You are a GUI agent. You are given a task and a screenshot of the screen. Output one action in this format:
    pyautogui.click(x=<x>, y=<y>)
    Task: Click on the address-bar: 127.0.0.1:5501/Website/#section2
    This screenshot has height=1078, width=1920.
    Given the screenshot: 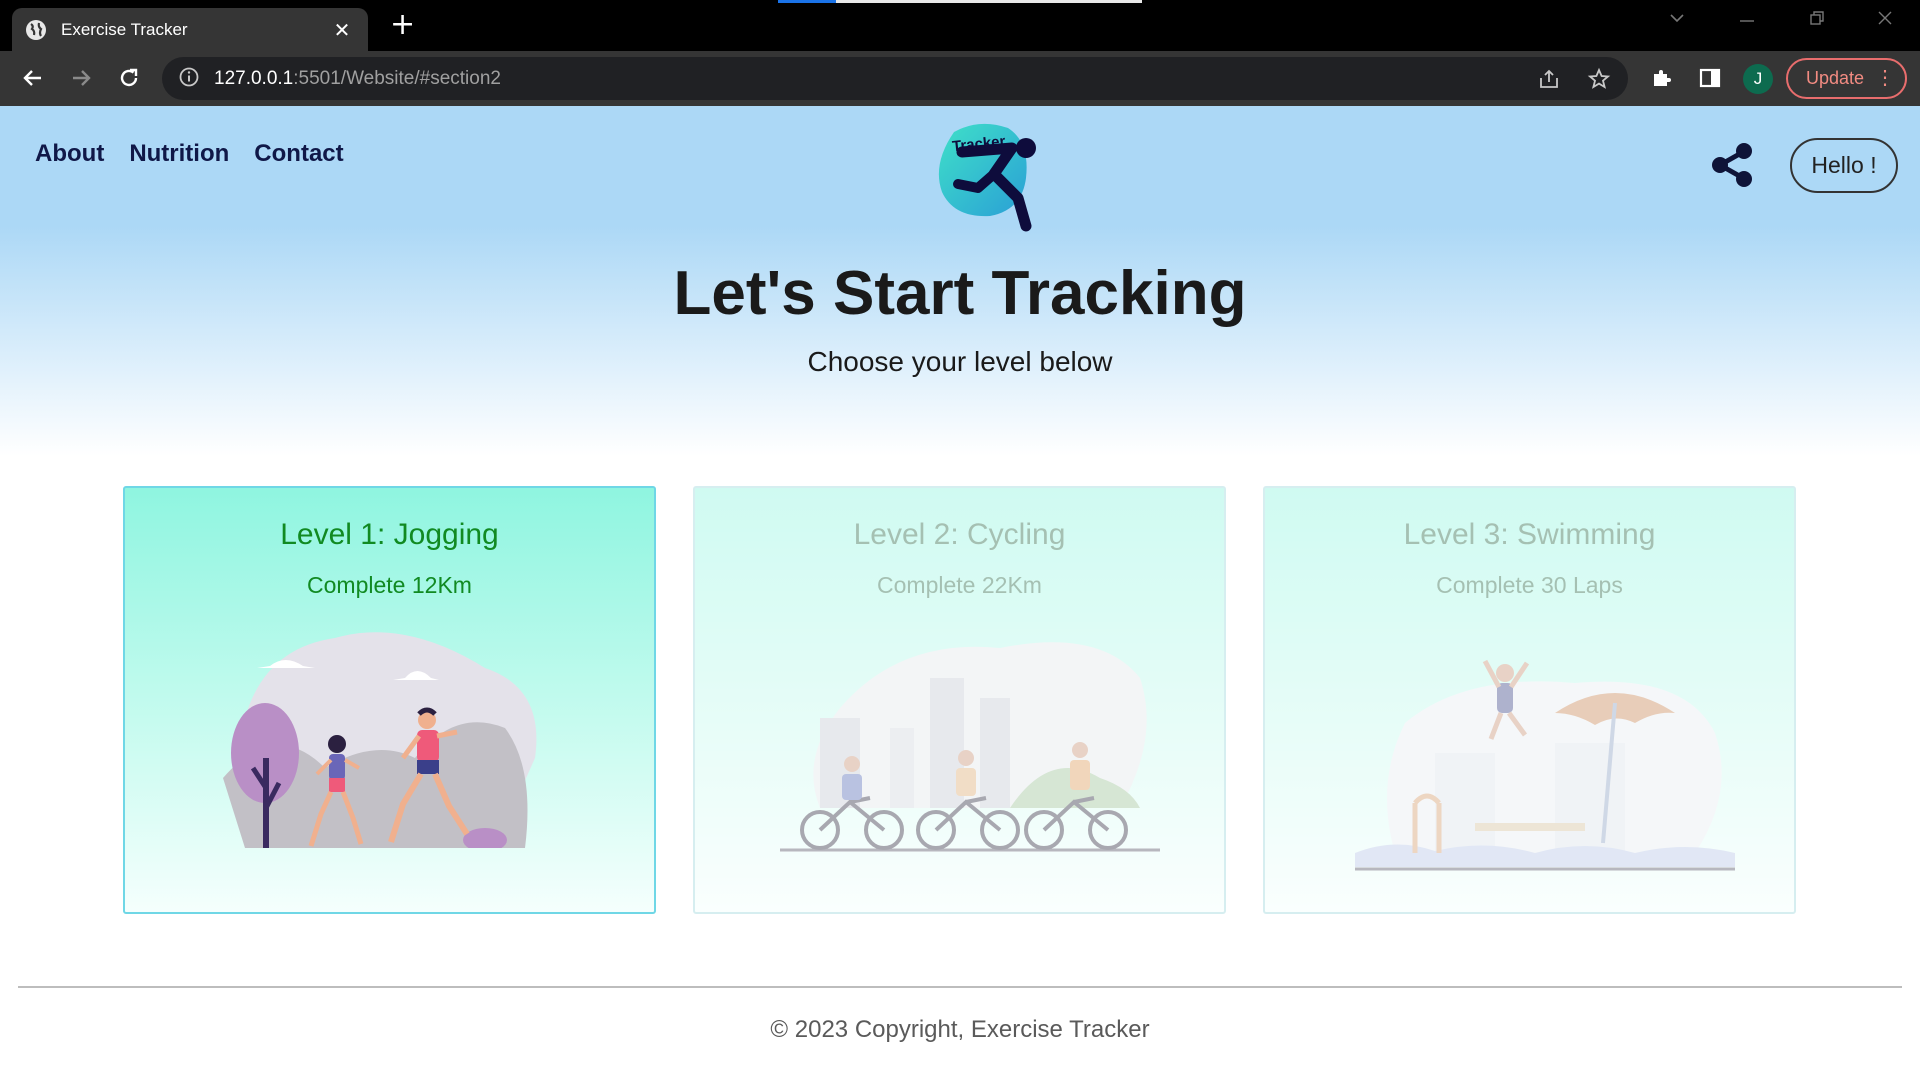 What is the action you would take?
    pyautogui.click(x=895, y=78)
    